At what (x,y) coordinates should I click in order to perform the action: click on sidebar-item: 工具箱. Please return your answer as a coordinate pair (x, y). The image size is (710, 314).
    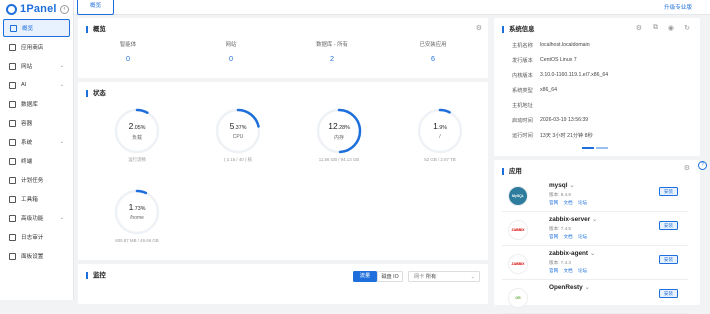
    Looking at the image, I should click on (36, 199).